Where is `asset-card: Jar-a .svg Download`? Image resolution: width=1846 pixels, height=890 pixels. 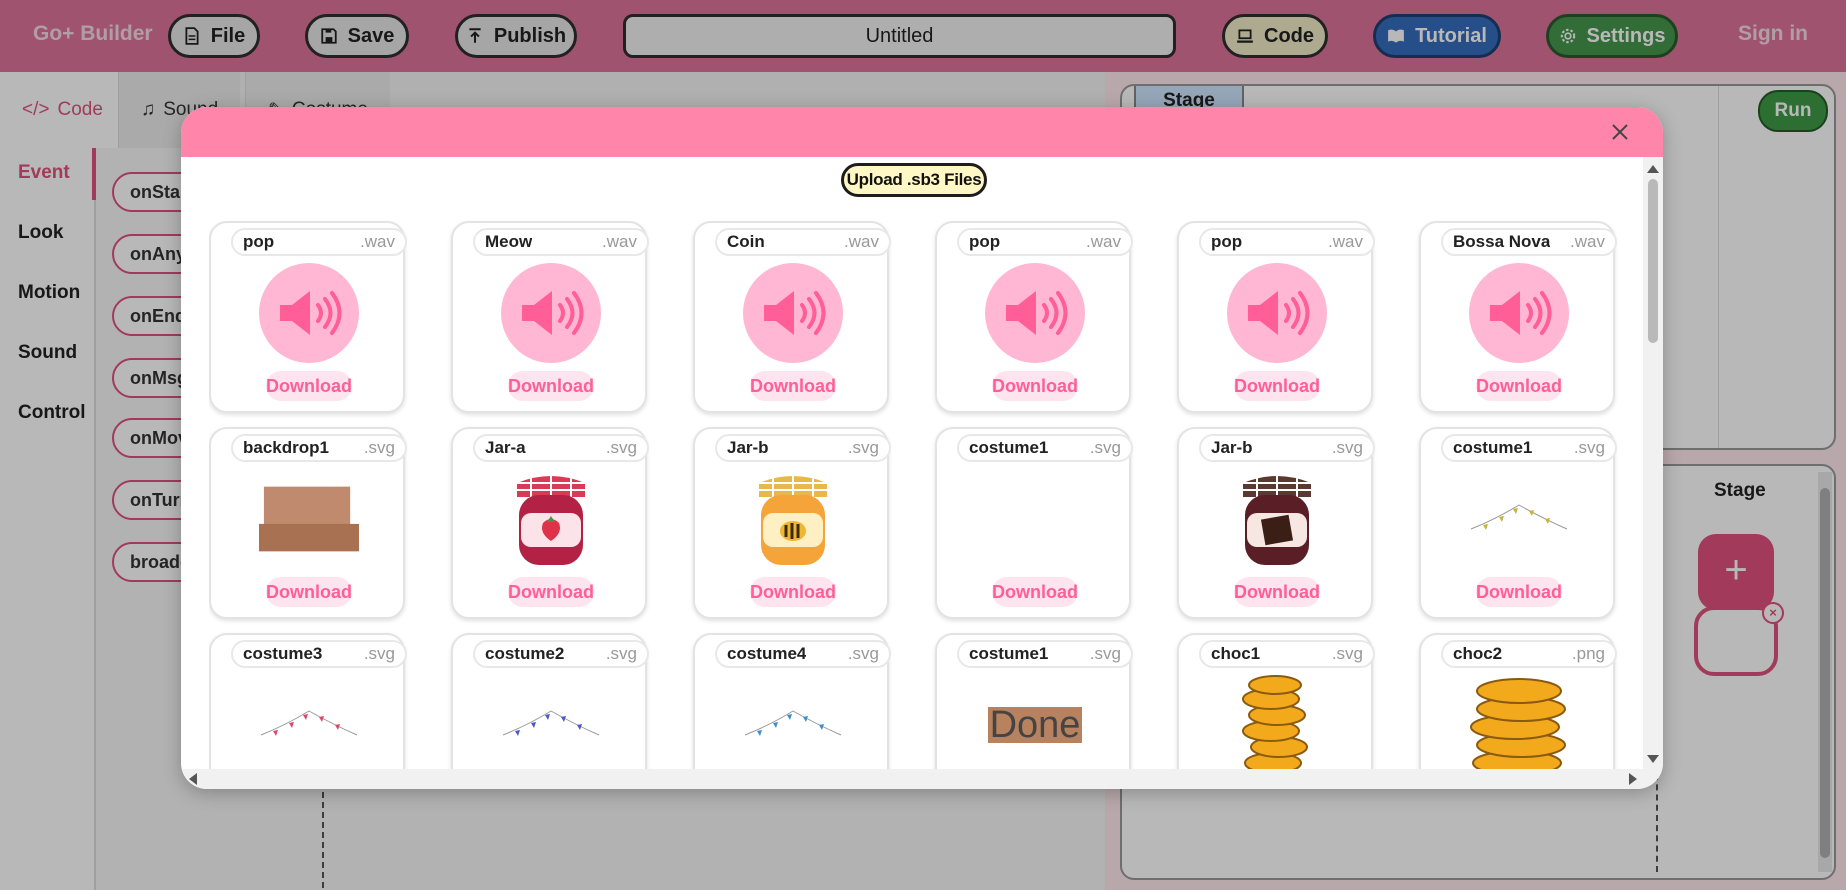
asset-card: Jar-a .svg Download is located at coordinates (550, 523).